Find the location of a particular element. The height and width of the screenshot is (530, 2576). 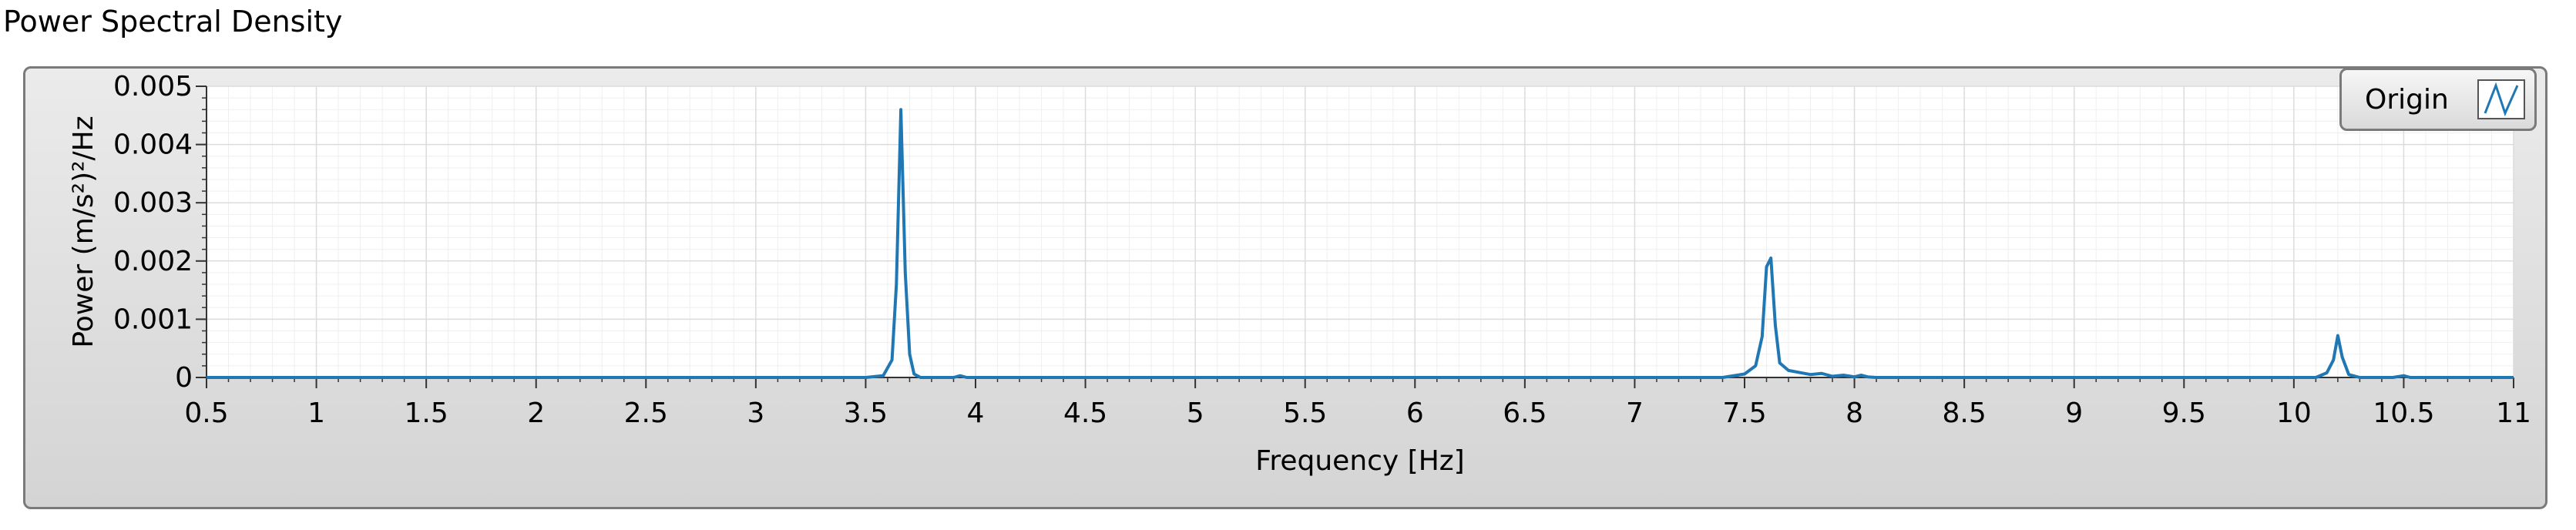

y-tick-label: 0.004 is located at coordinates (153, 145).